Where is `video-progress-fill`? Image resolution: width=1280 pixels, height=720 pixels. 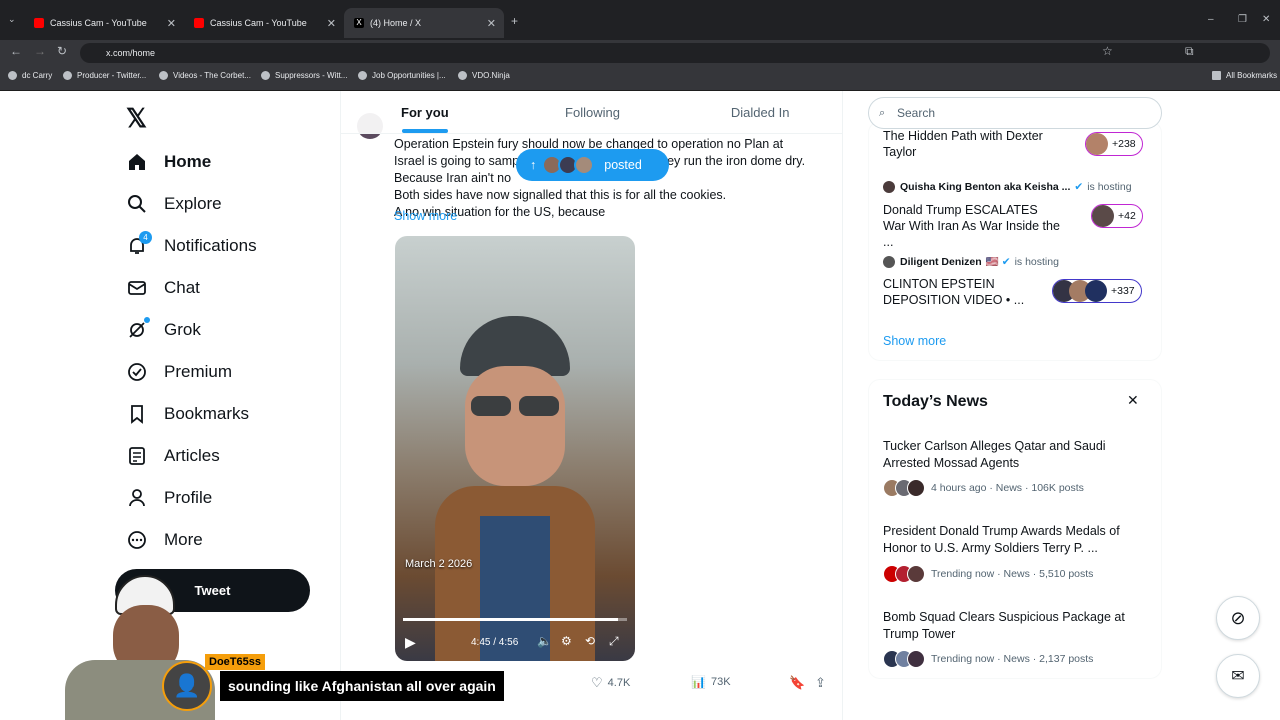
video-progress-fill is located at coordinates (511, 619).